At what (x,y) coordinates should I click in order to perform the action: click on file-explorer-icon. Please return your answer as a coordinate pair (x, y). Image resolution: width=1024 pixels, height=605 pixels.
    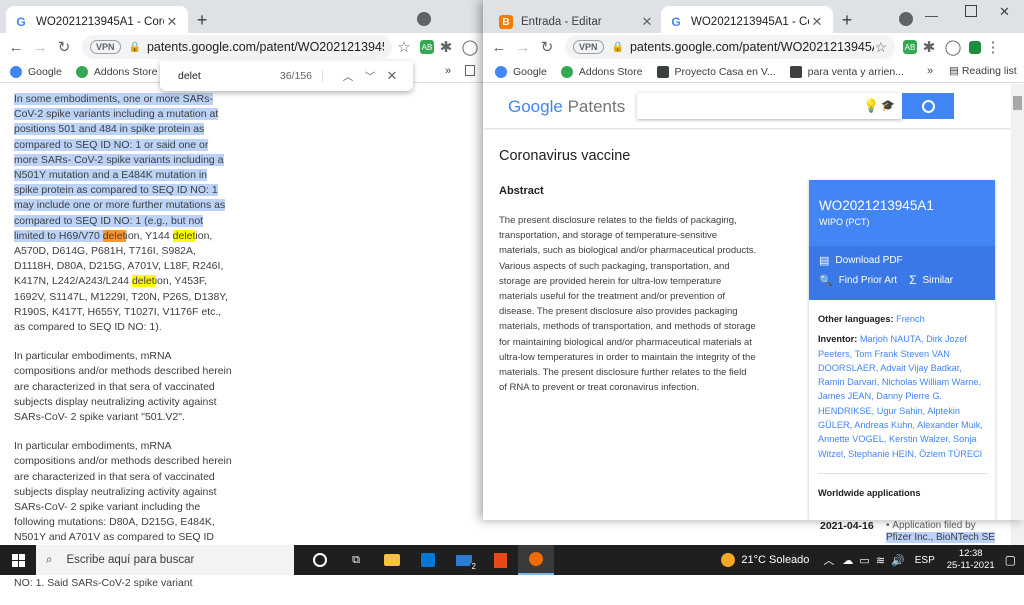
    Looking at the image, I should click on (392, 560).